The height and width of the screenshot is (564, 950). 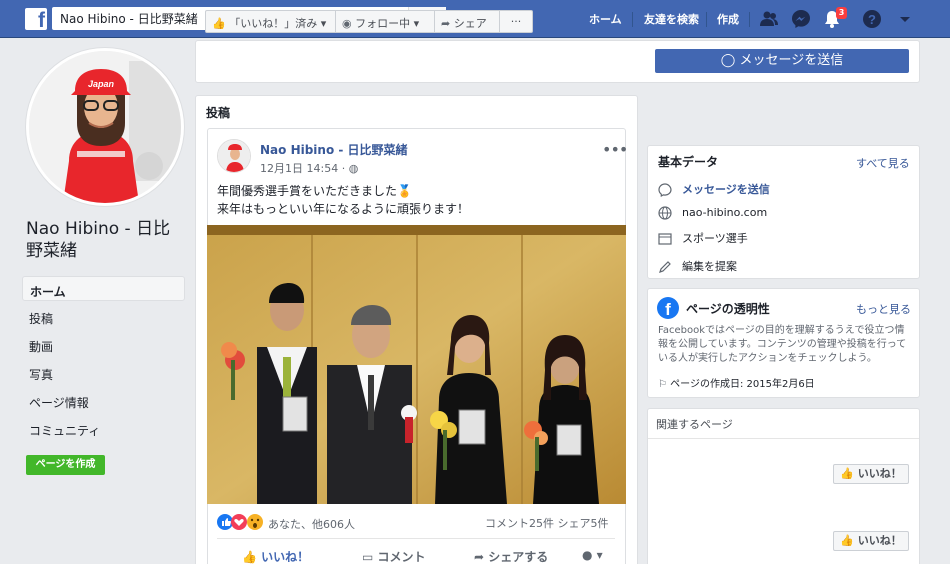 I want to click on transparency-title: ページの透明性, so click(x=728, y=309).